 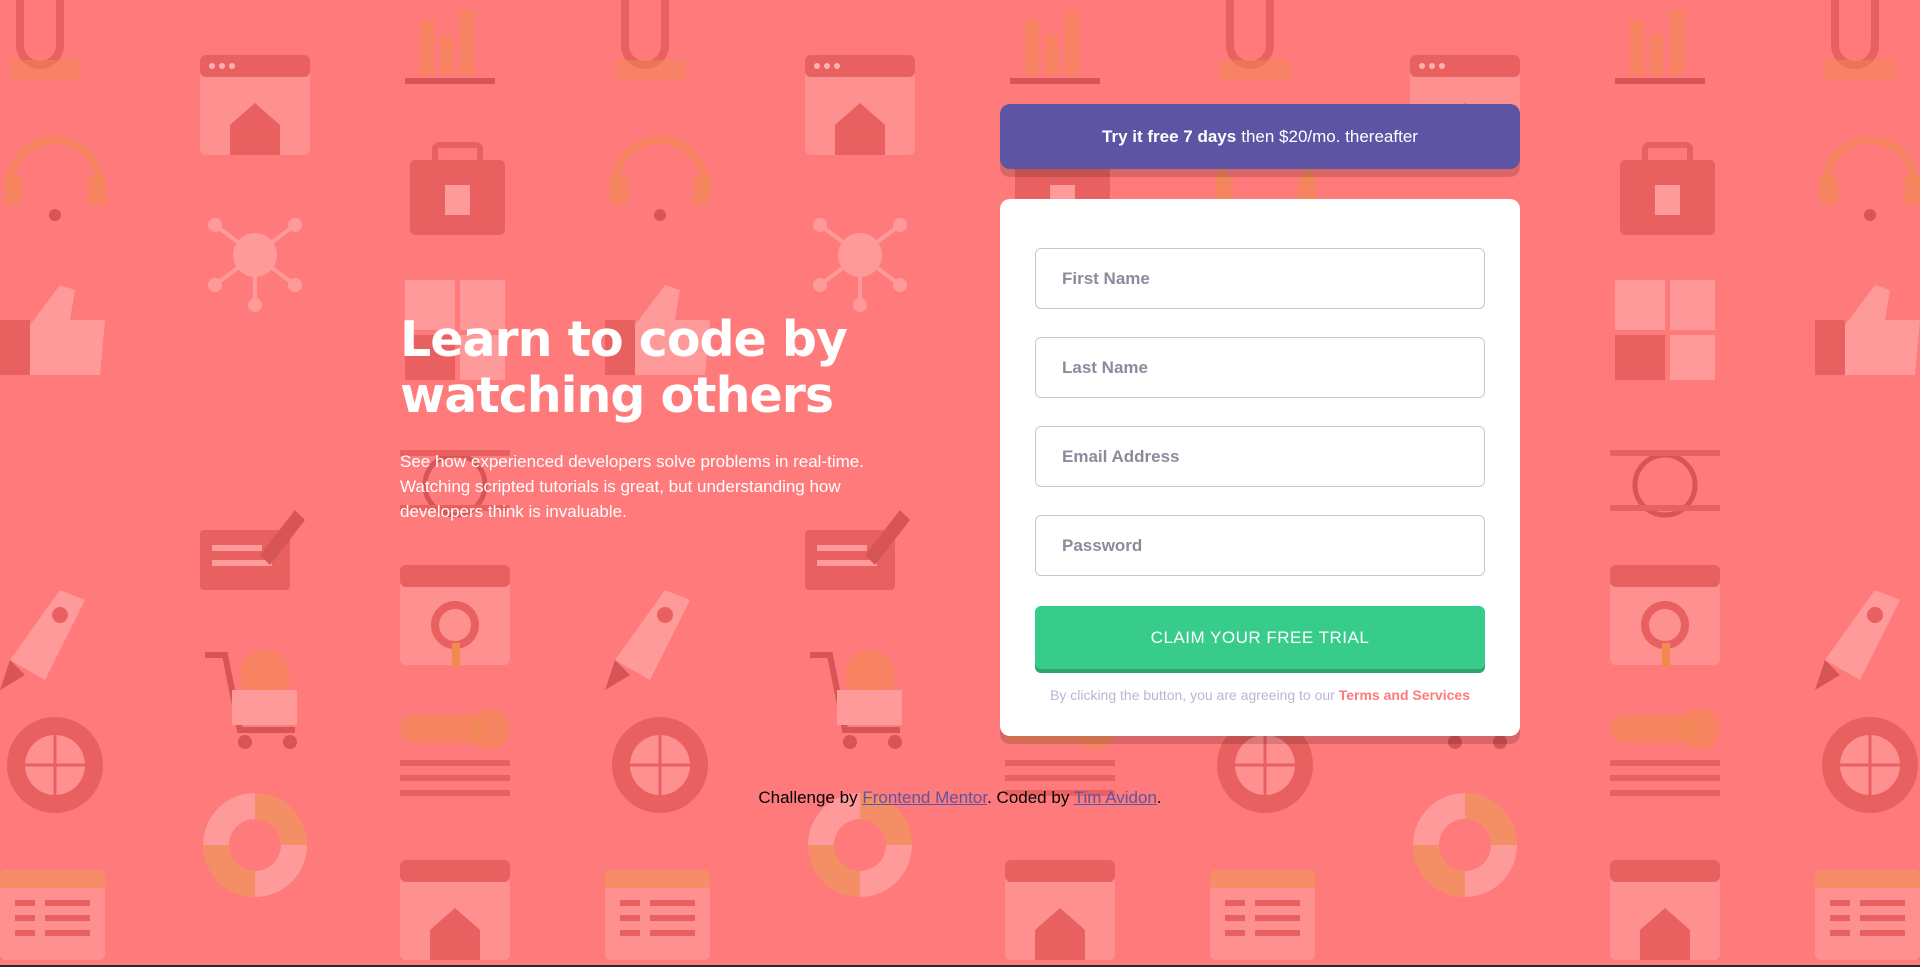 I want to click on claim-trial-button: CLAIM YOUR FREE TRIAL, so click(x=1260, y=637).